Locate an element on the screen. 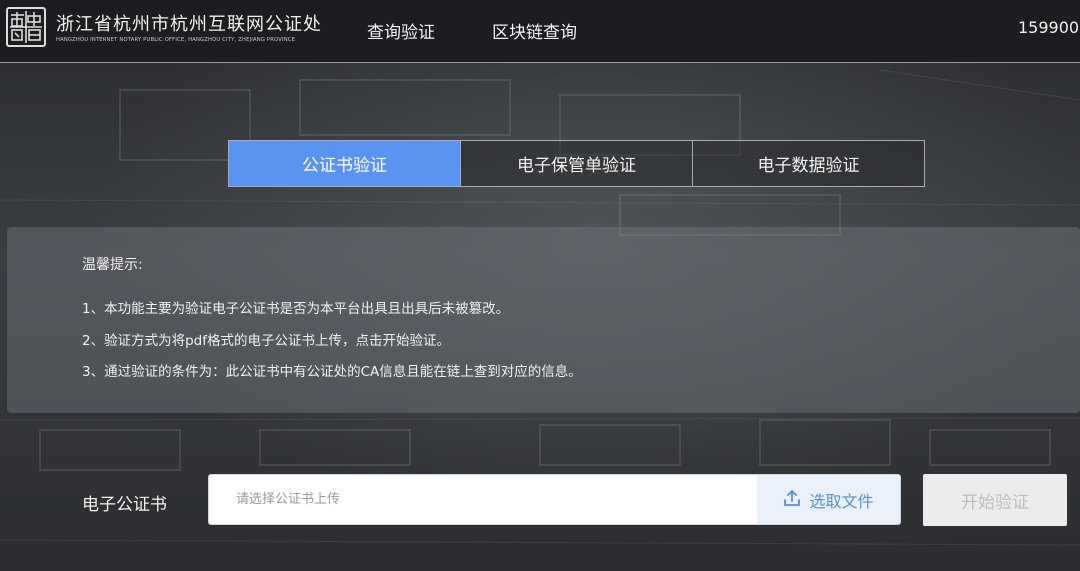 The image size is (1080, 571). tab-notarial-certificate: 公证书验证 is located at coordinates (345, 163).